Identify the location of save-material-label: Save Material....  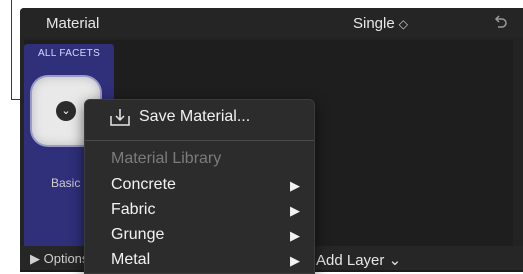
(195, 116).